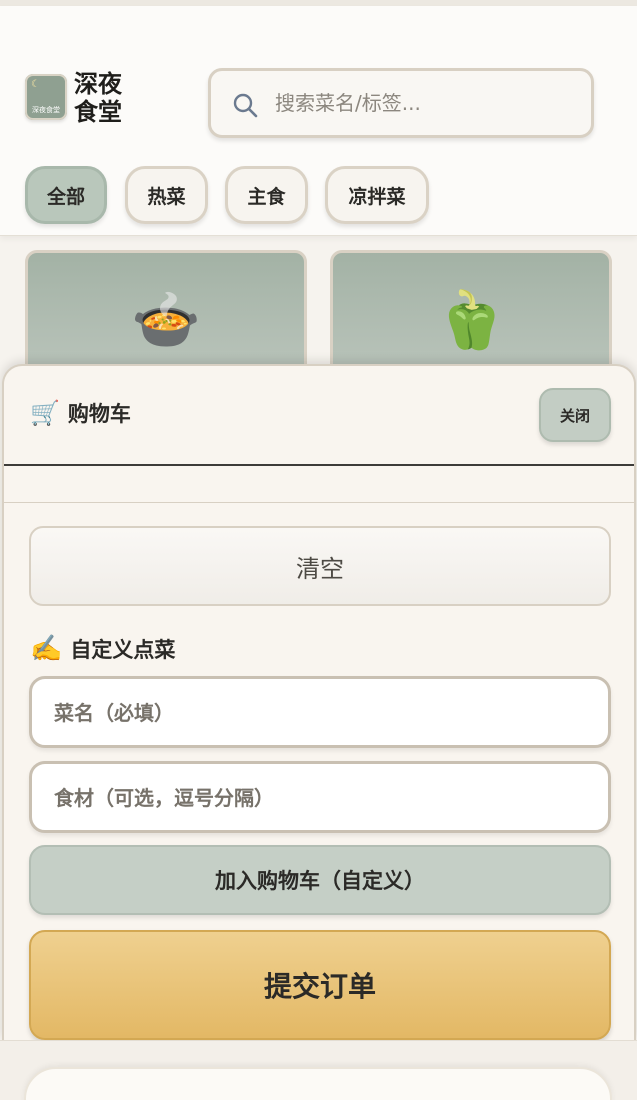  I want to click on category-tab-hot-dishes: 热菜, so click(166, 195).